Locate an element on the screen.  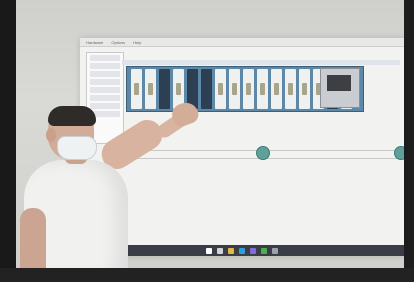
presenter-hair is located at coordinates (72, 116).